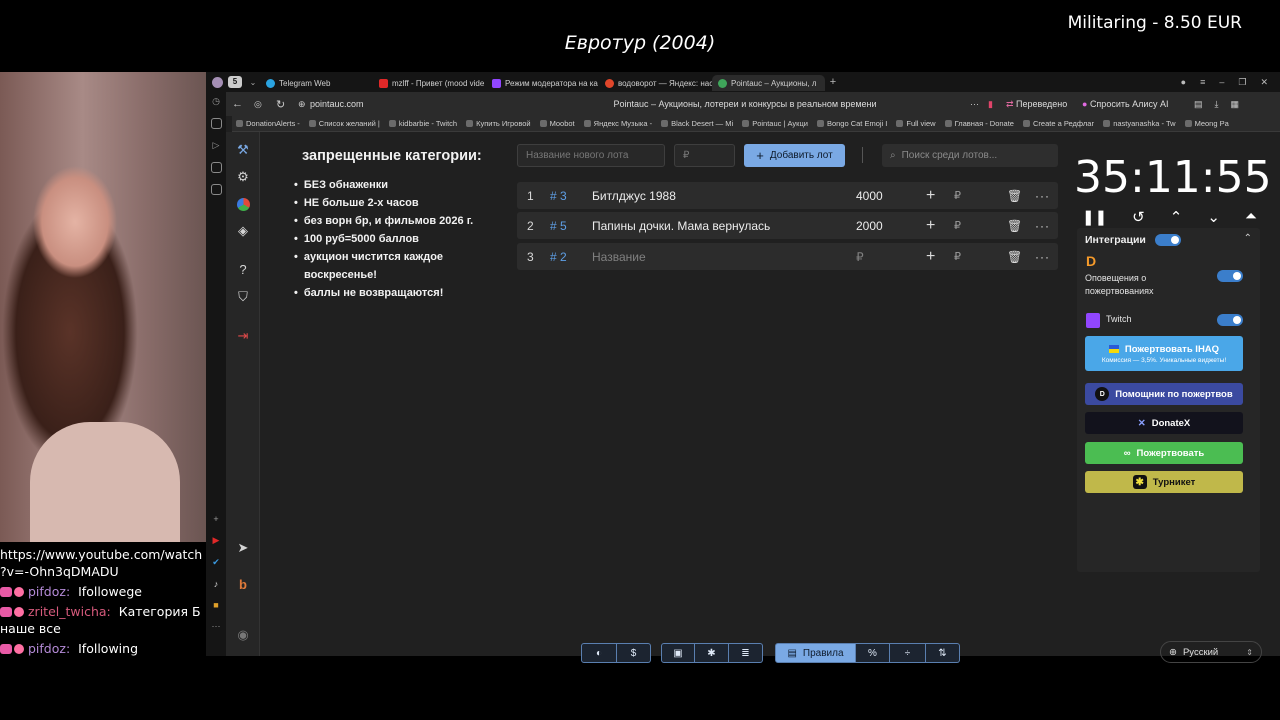 The image size is (1280, 720). I want to click on bookmark-item: Moobot, so click(557, 123).